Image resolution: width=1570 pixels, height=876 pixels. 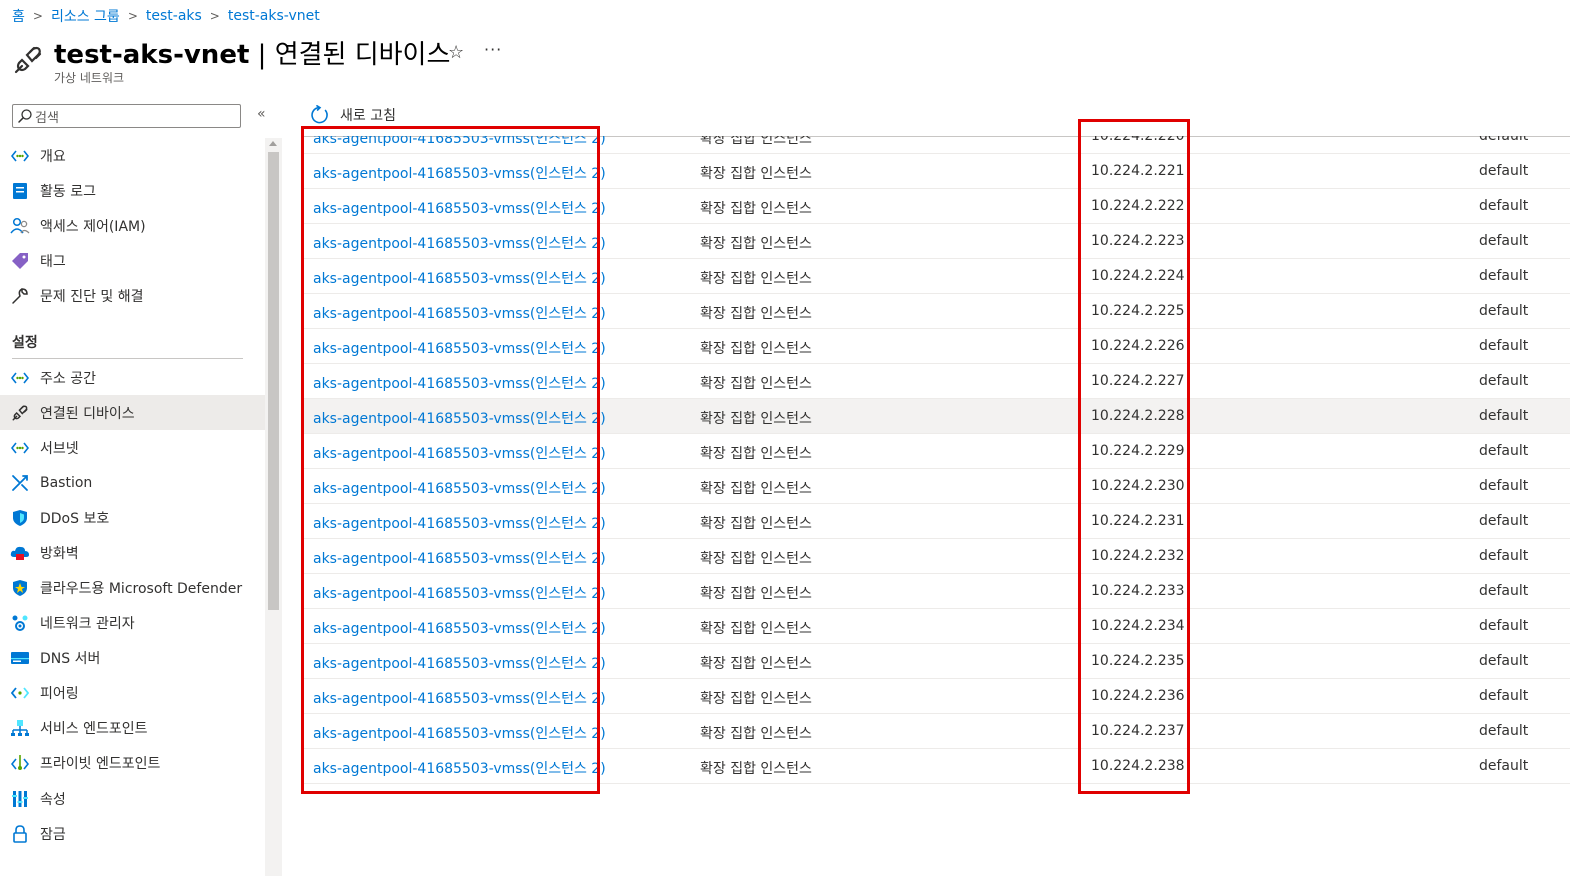 I want to click on breadcrumb-test-aks-vnet: test-aks-vnet, so click(x=274, y=16).